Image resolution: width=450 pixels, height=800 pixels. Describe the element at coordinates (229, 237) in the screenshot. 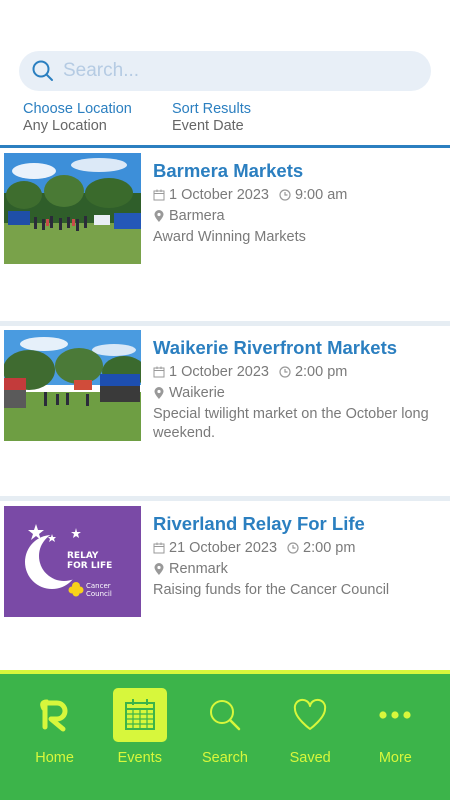

I see `event-description: Award Winning Markets` at that location.